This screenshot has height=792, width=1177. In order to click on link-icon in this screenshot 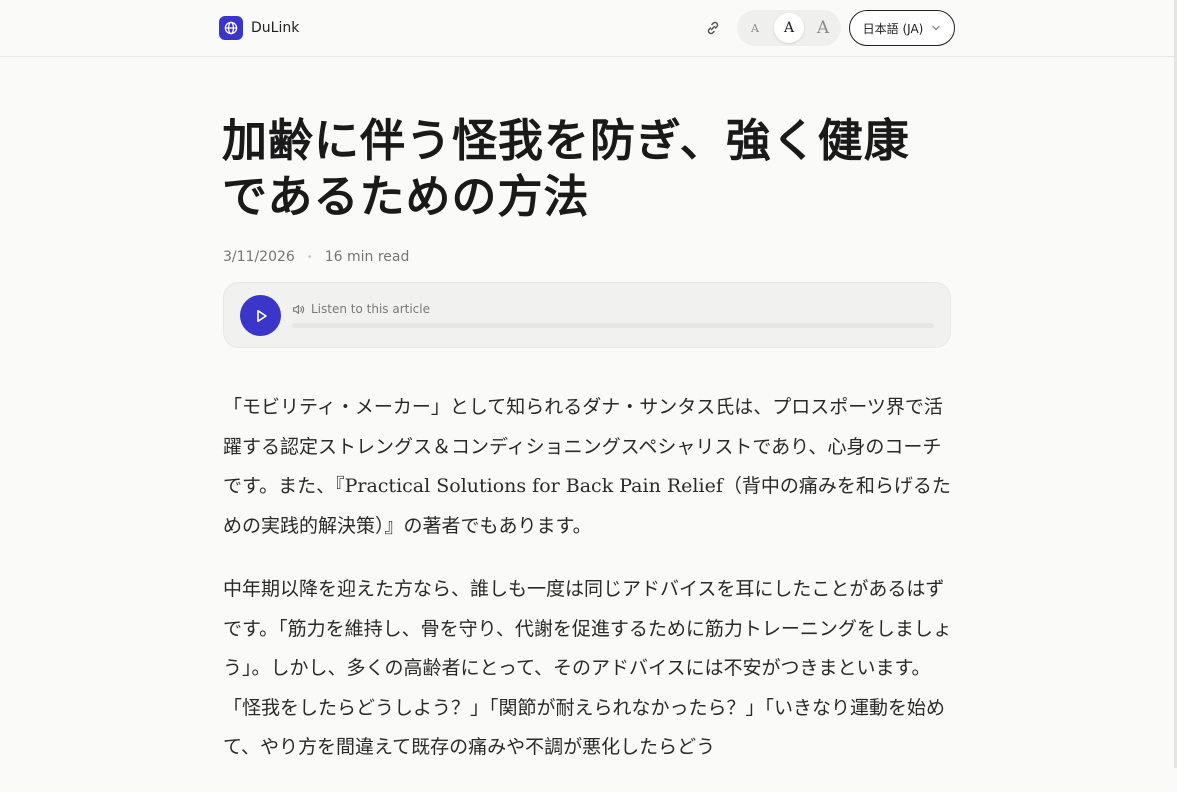, I will do `click(713, 28)`.